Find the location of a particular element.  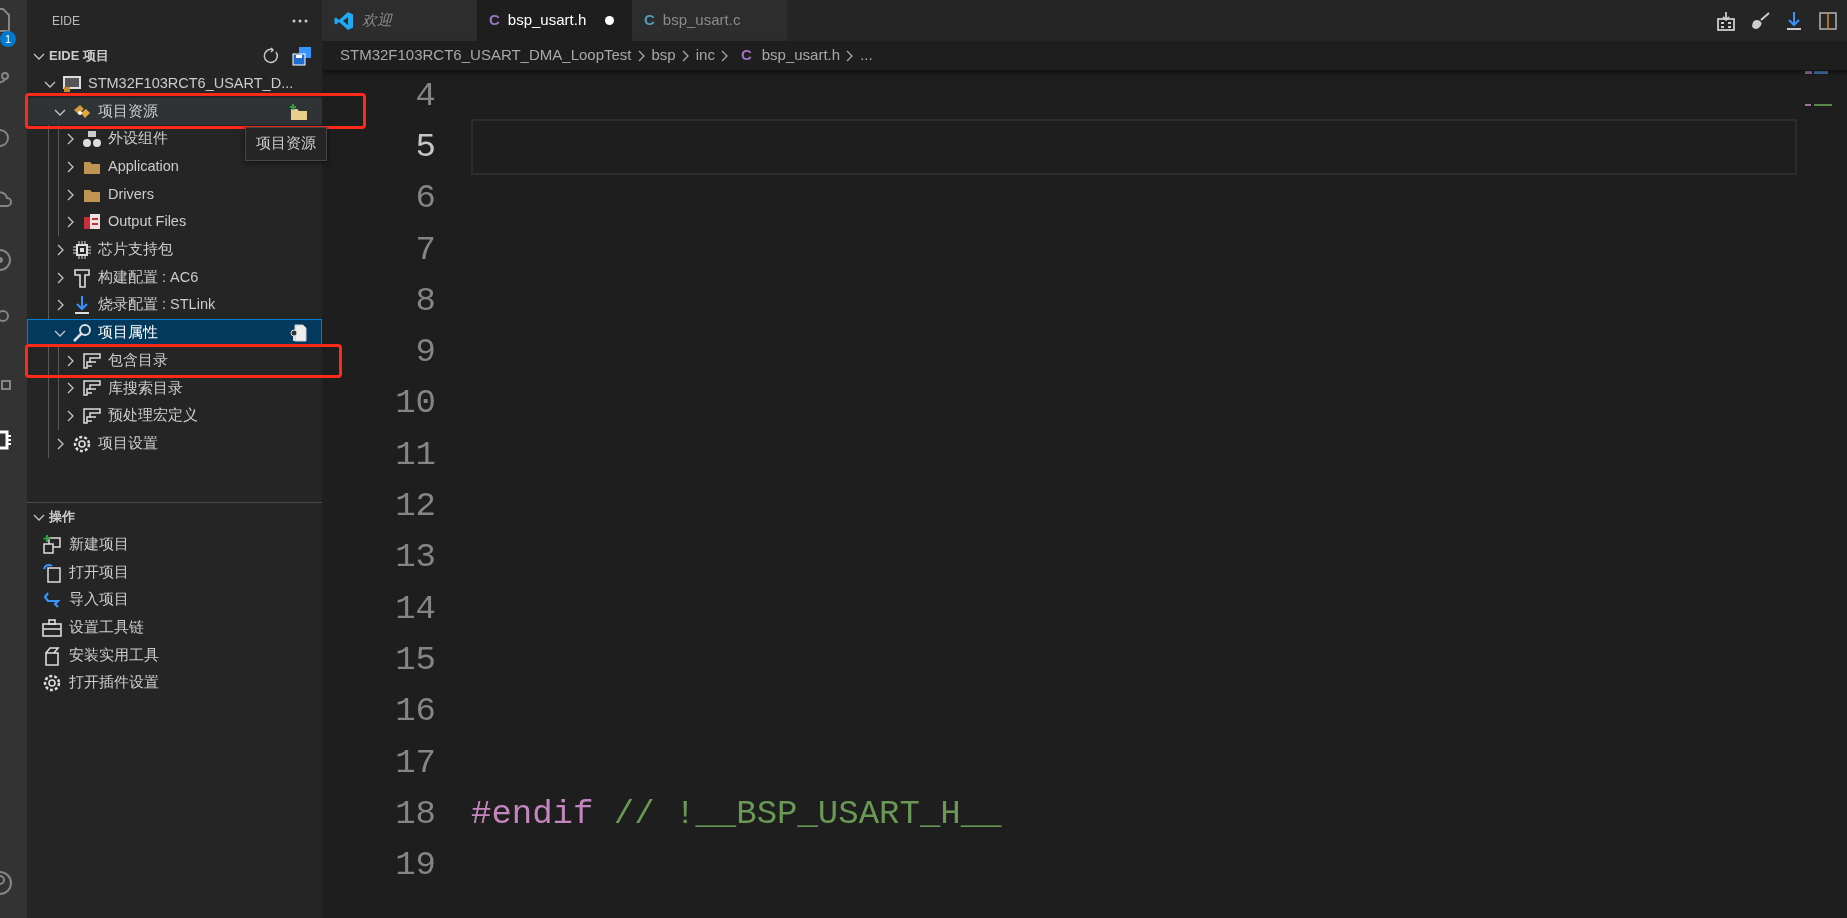

binary-file-icon is located at coordinates (92, 222).